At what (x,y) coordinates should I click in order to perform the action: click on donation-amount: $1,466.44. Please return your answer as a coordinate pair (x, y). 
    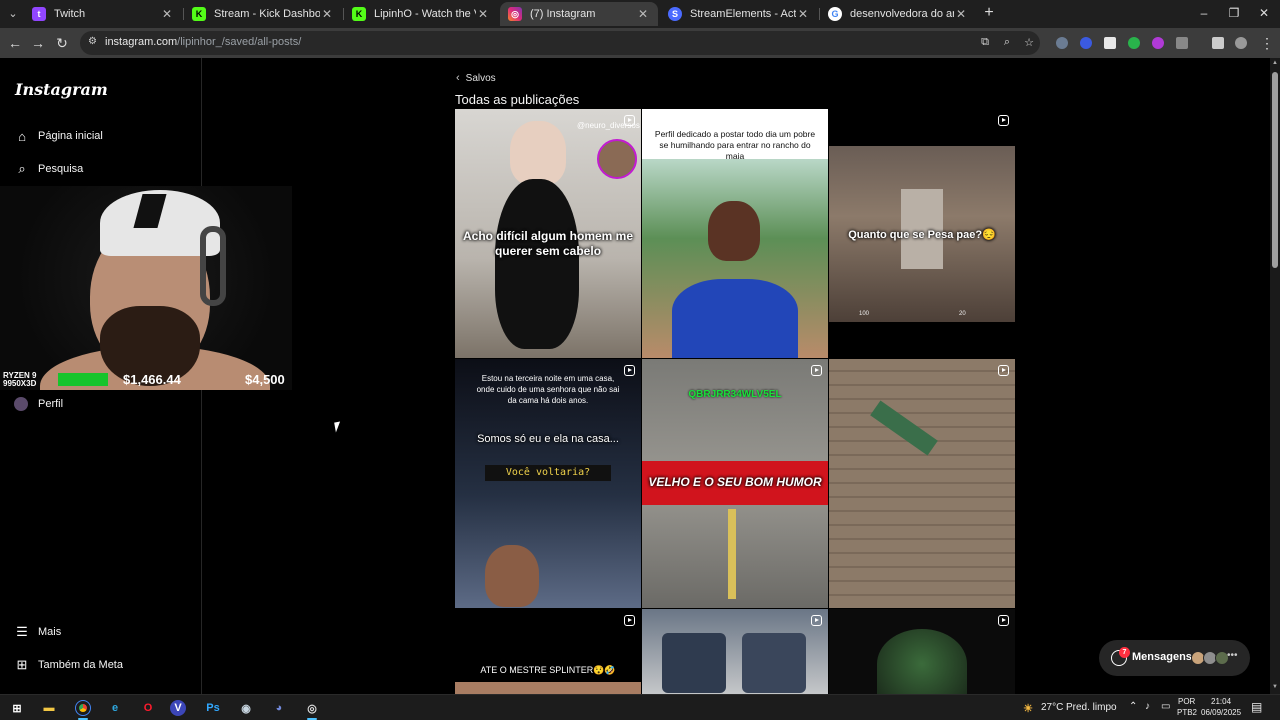
    Looking at the image, I should click on (152, 379).